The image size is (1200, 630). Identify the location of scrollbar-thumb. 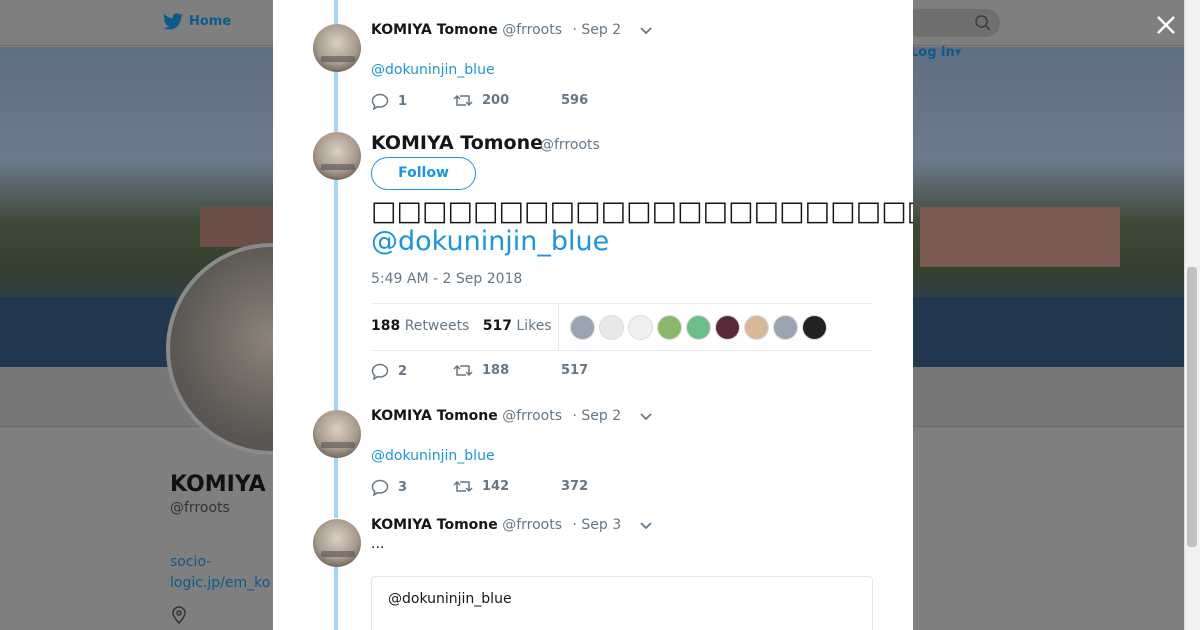
(1192, 407).